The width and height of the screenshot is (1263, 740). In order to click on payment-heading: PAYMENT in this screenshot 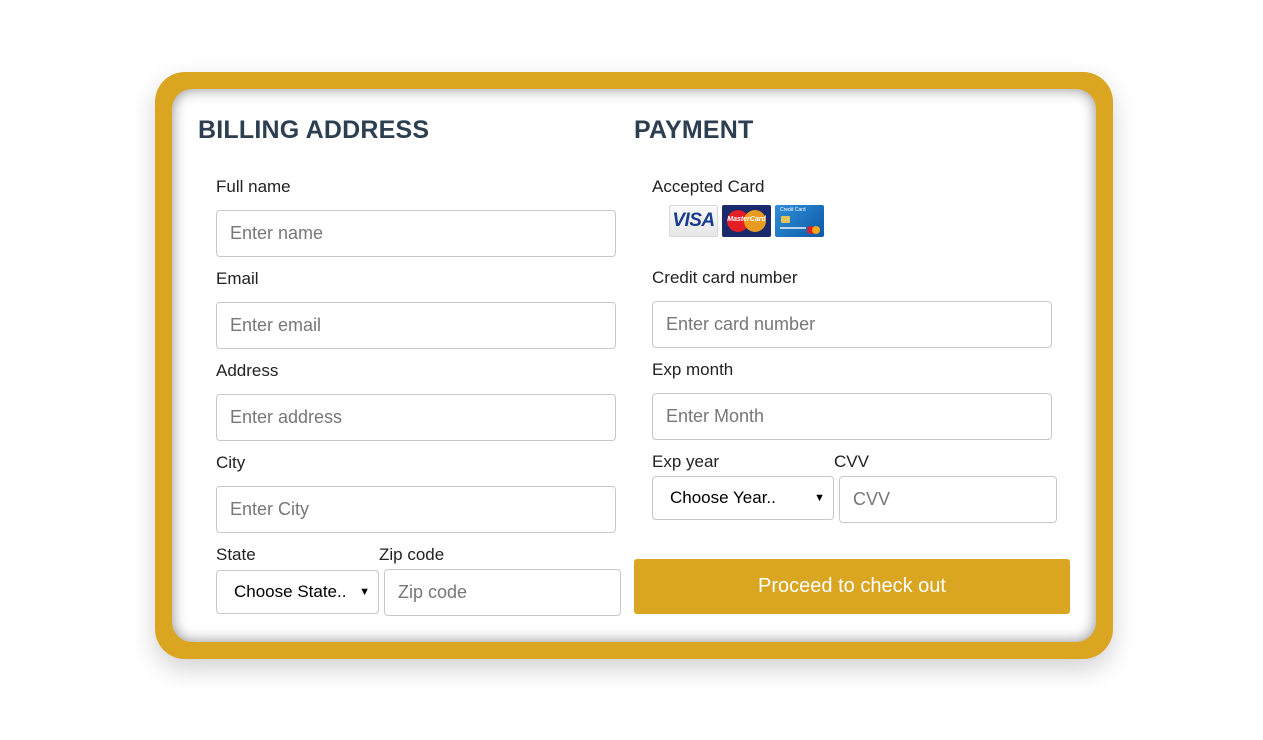, I will do `click(694, 130)`.